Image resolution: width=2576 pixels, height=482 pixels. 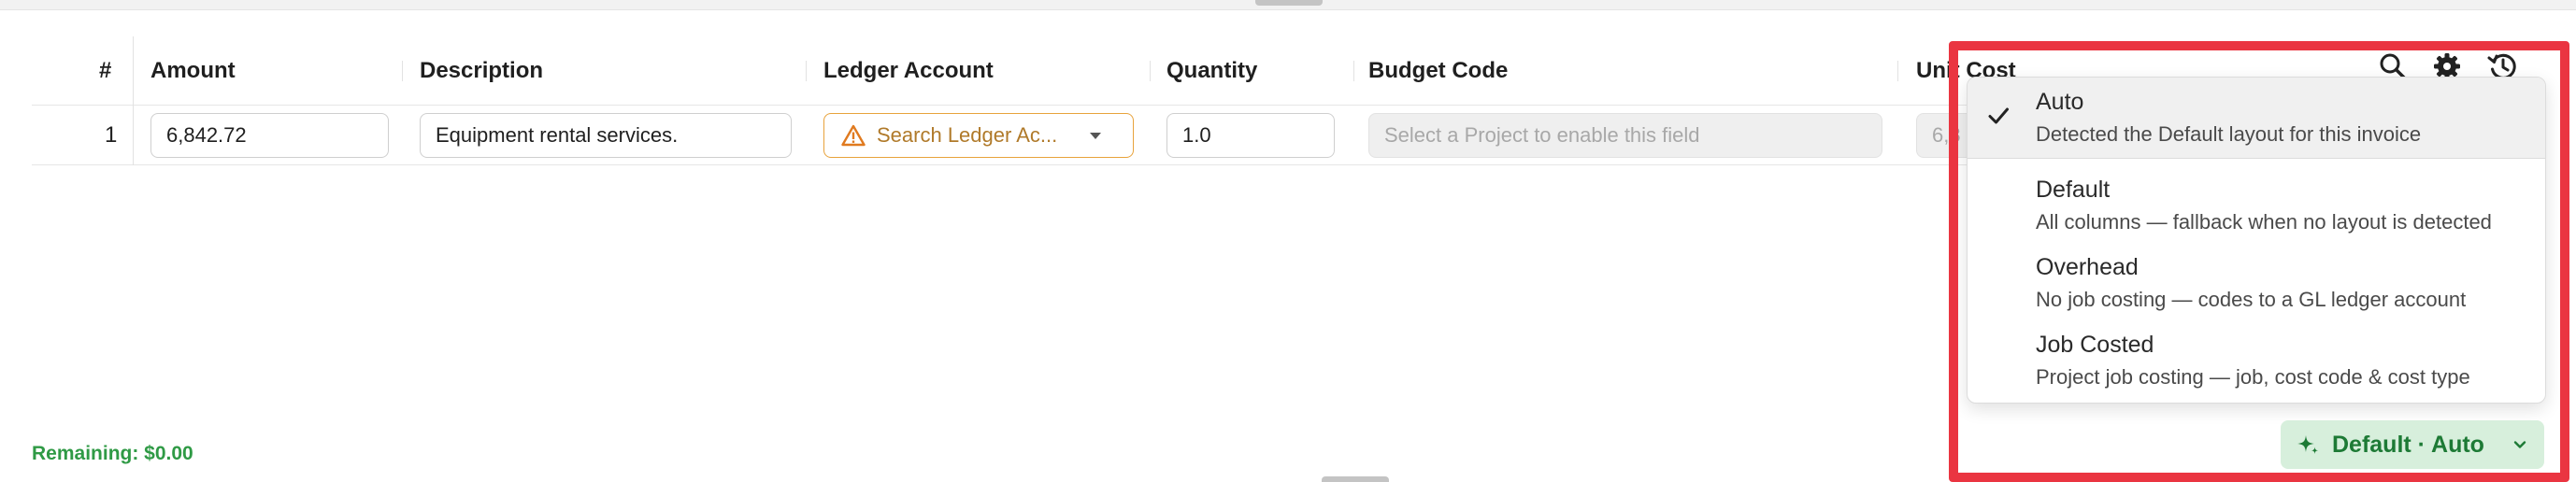 I want to click on budget-code-select: Select a Project to enable this field, so click(x=1625, y=135).